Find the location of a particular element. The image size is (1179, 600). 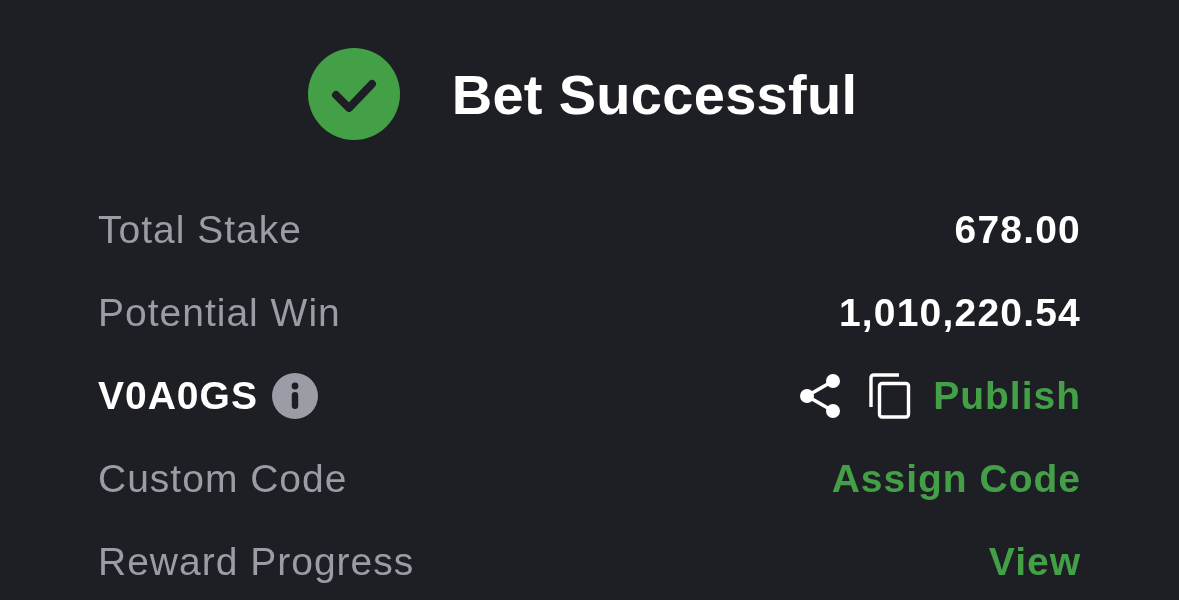

action-link: Assign Code is located at coordinates (956, 478).